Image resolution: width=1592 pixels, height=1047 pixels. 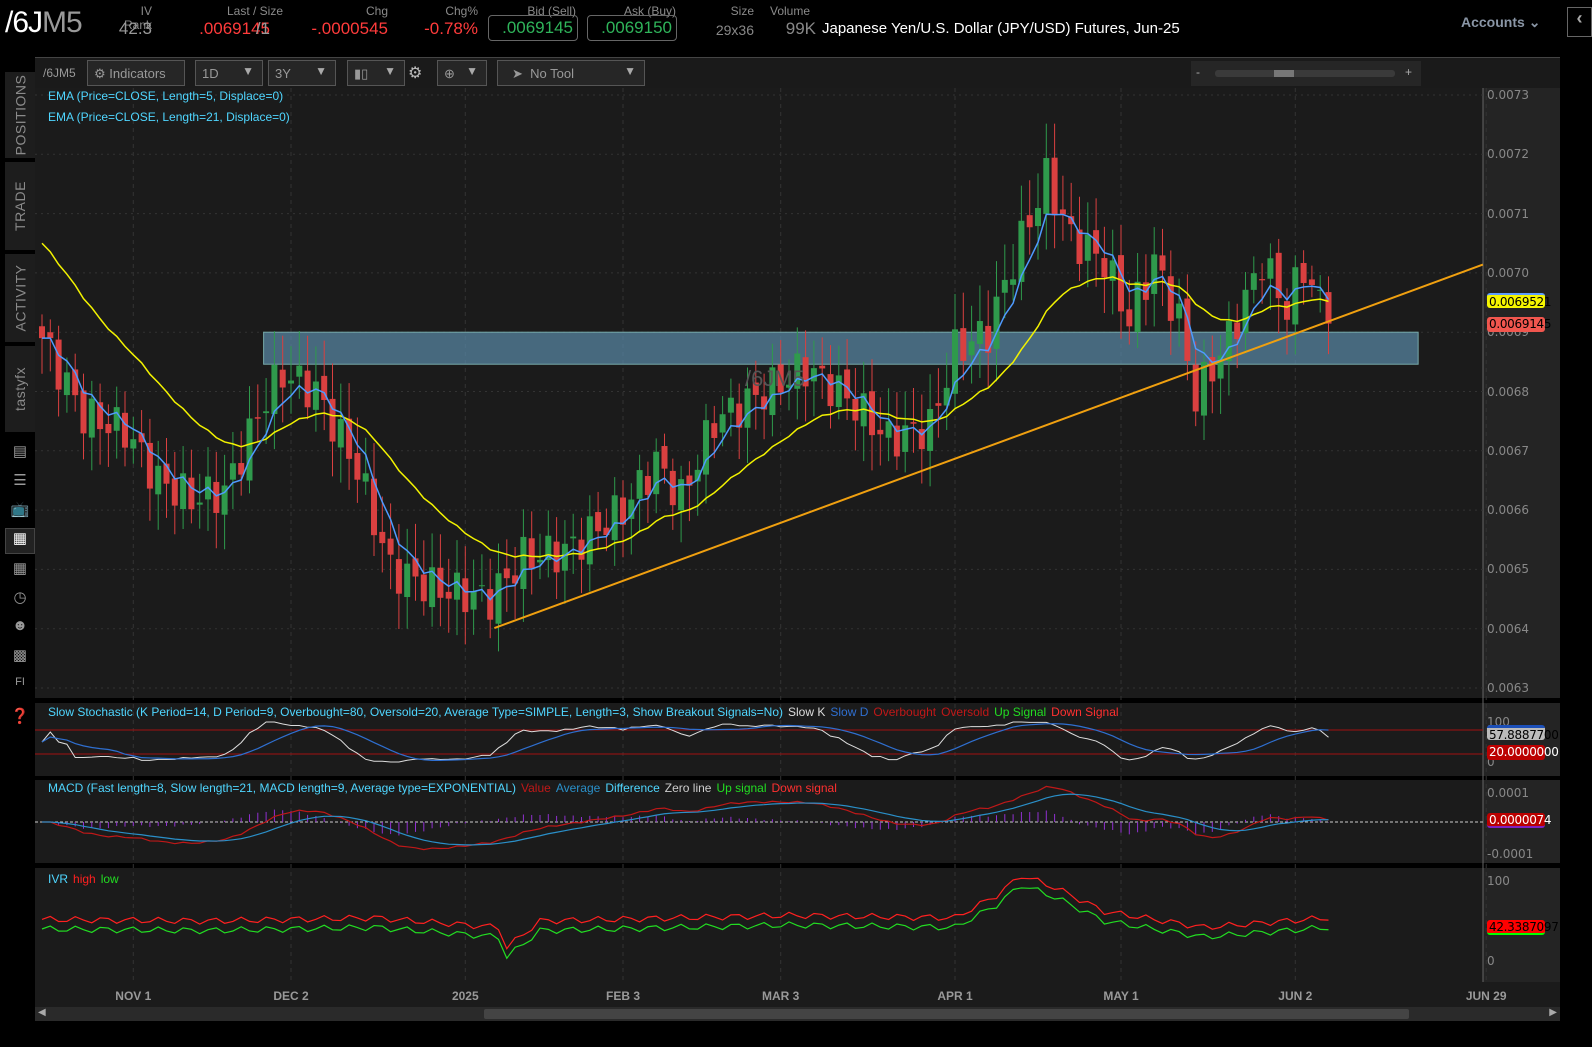 I want to click on ivr-title: IVR, so click(x=58, y=879).